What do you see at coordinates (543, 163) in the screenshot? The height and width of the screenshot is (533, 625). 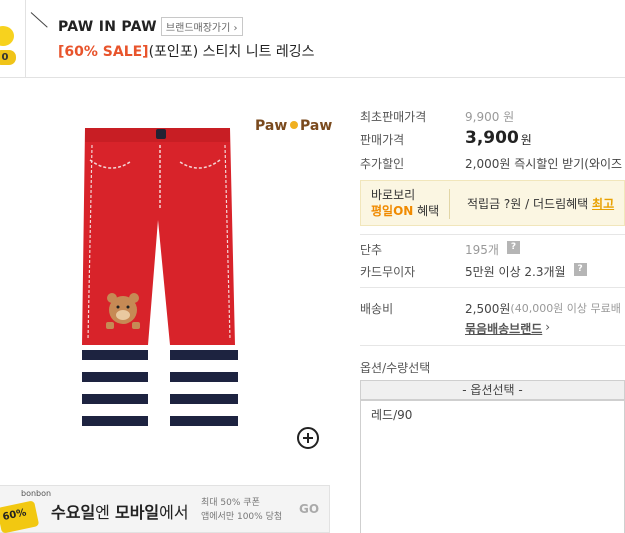 I see `extra-discount-value: 2,000원 즉시할인 받기(와이즈` at bounding box center [543, 163].